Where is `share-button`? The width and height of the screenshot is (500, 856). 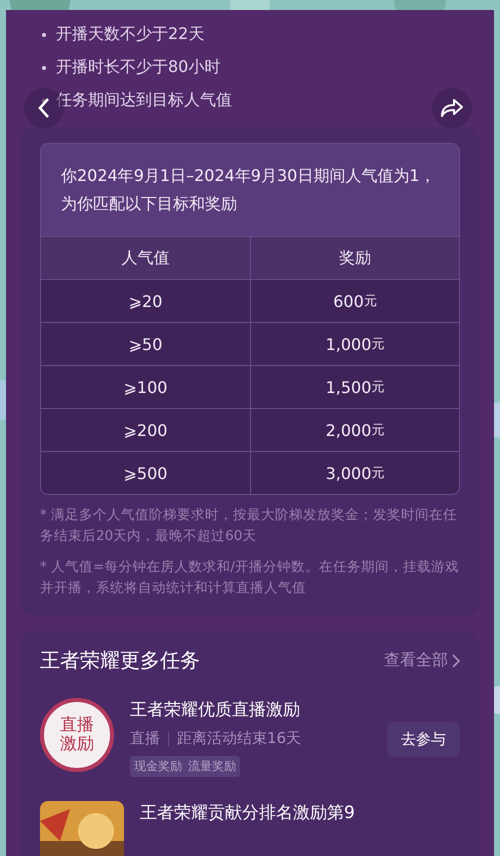 share-button is located at coordinates (452, 108).